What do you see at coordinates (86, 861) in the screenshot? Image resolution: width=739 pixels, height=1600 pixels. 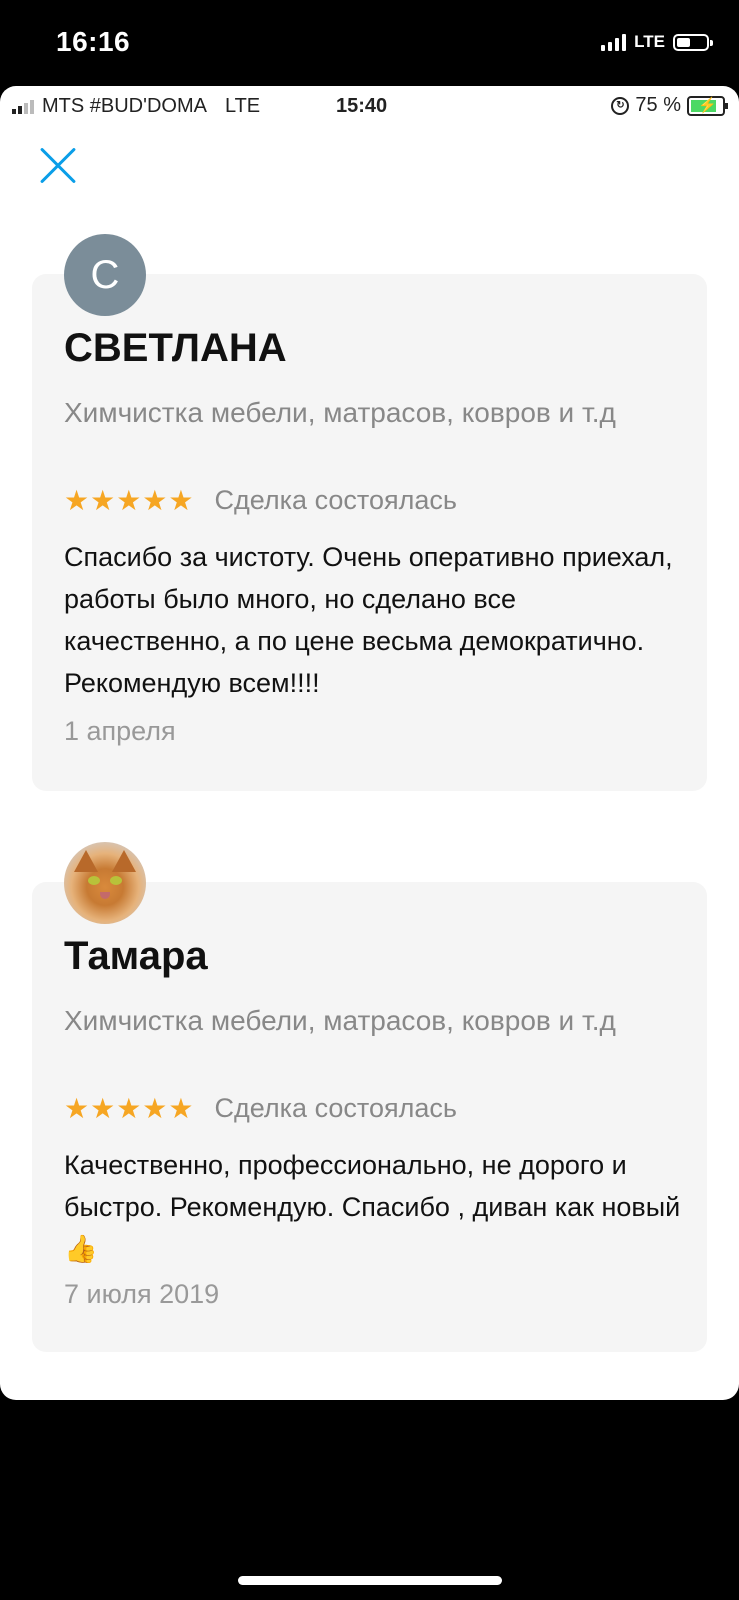 I see `cat-ear-left` at bounding box center [86, 861].